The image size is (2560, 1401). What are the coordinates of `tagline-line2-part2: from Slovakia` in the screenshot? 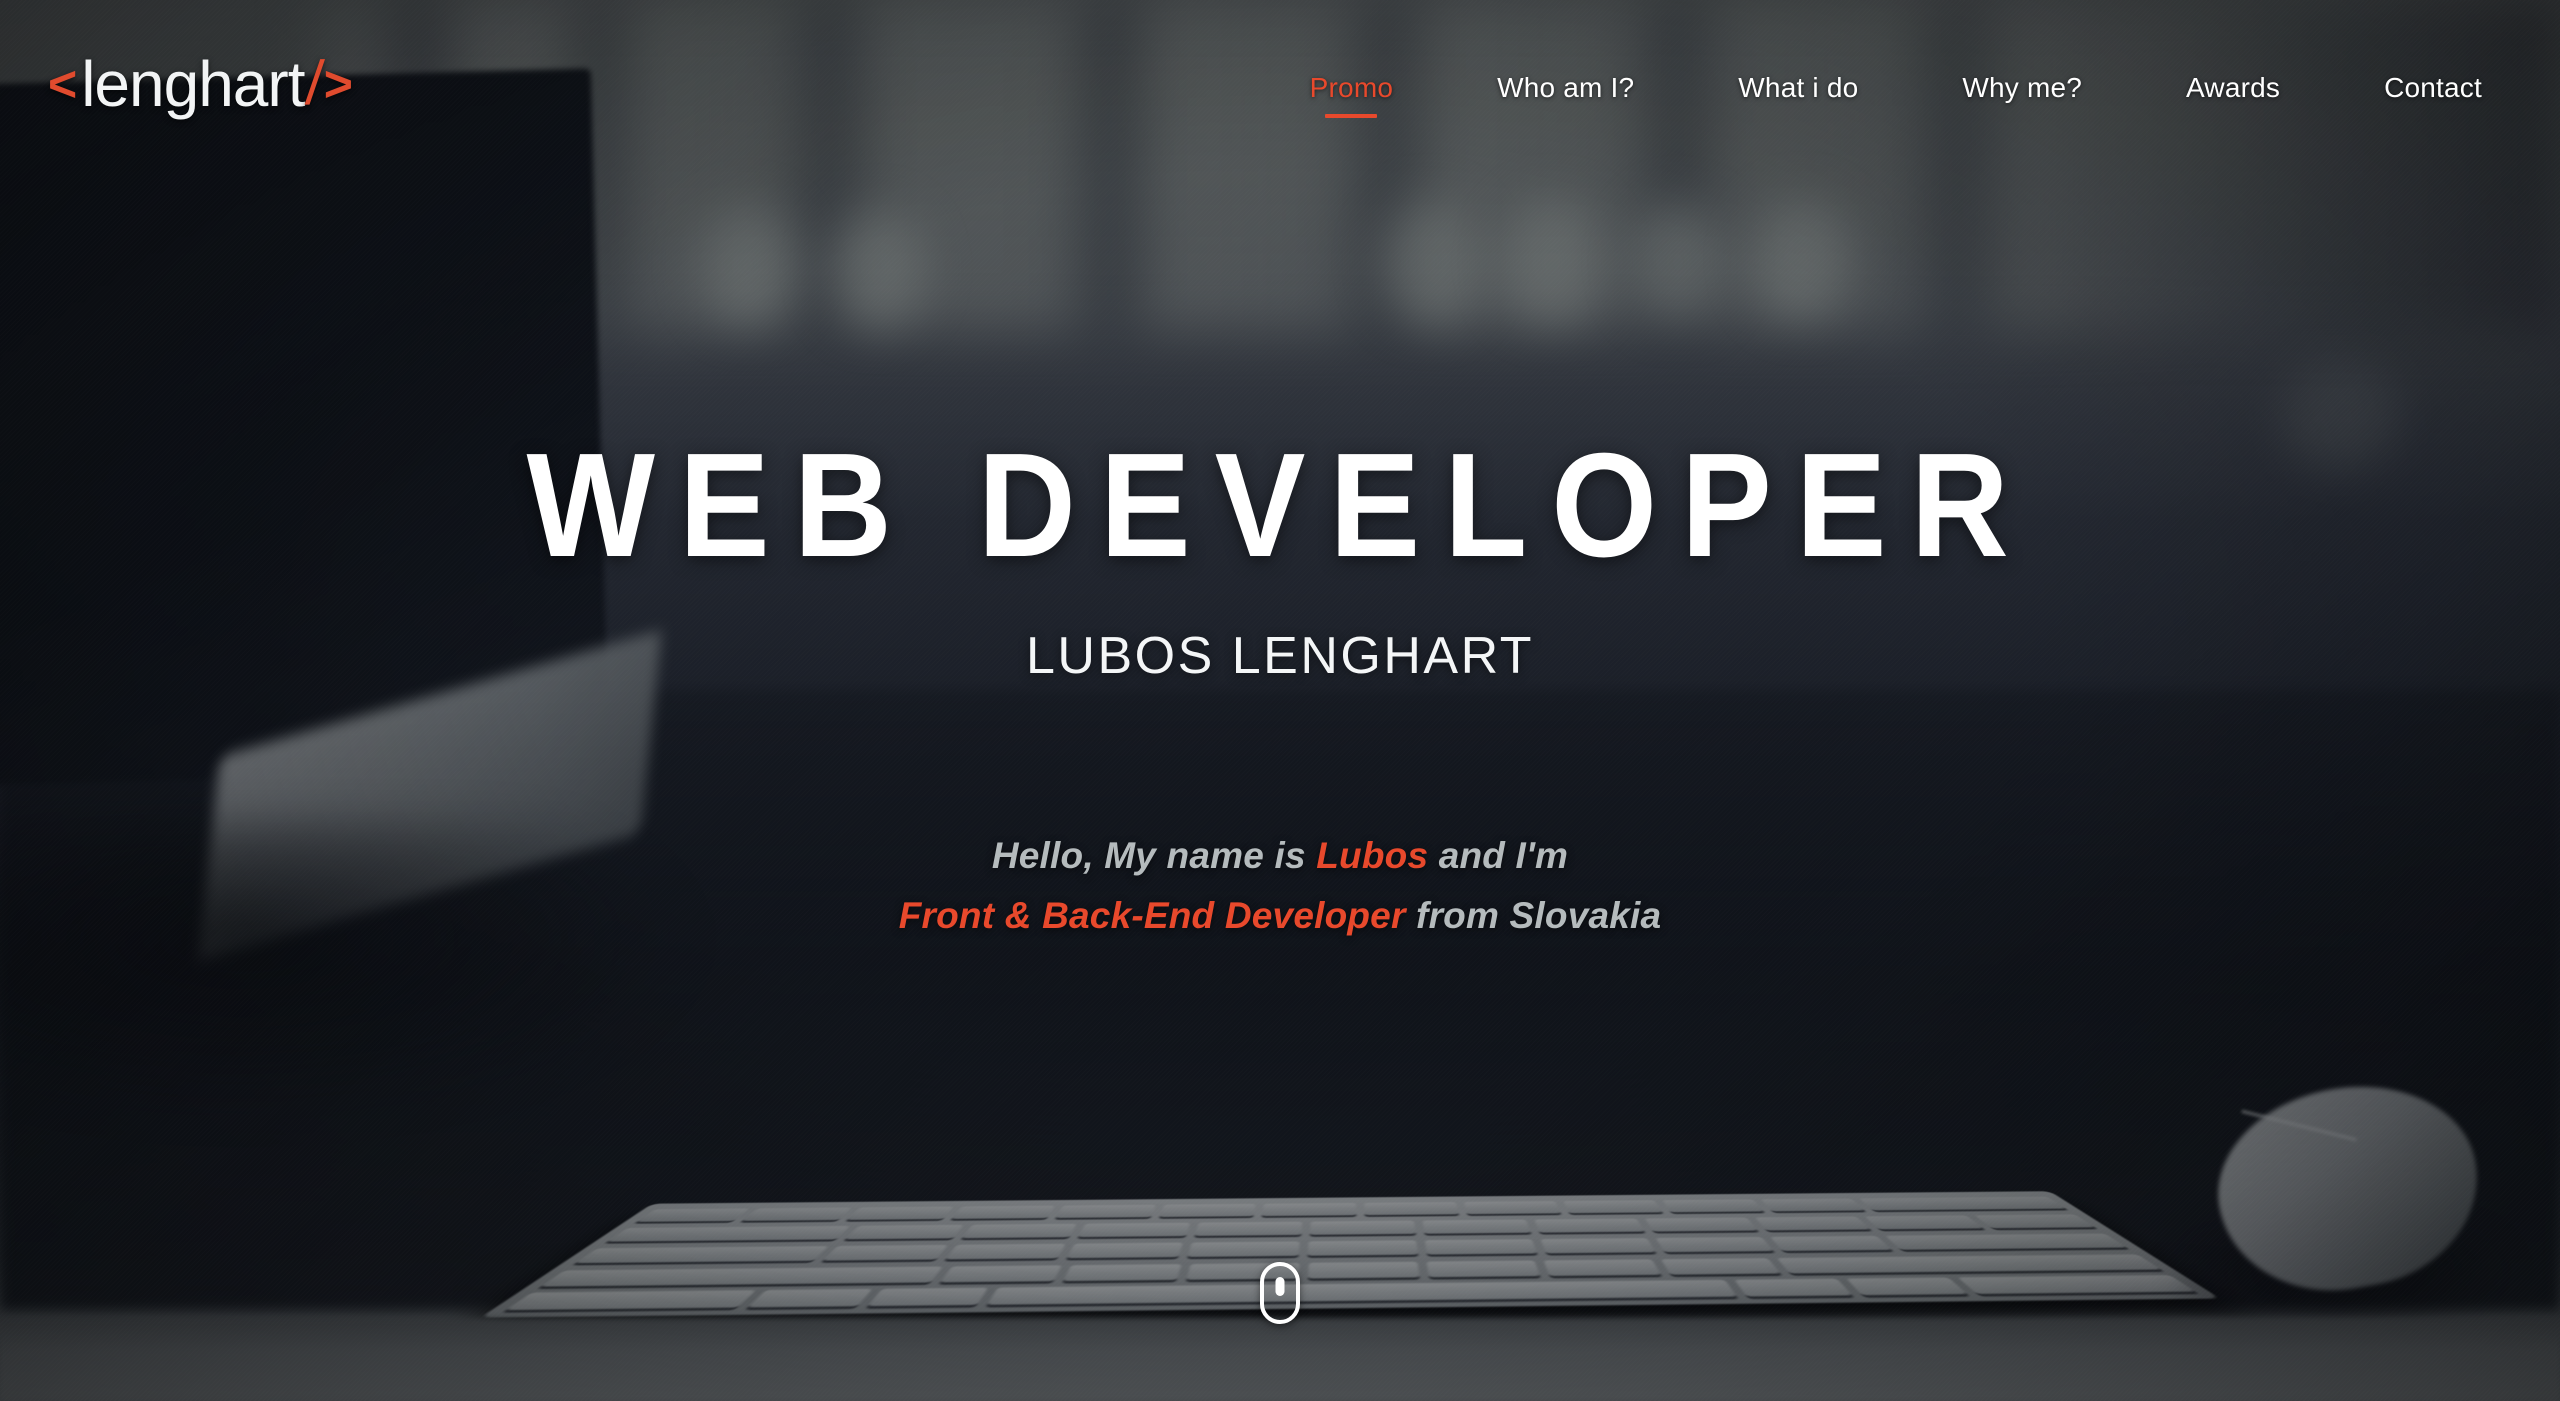 It's located at (1533, 915).